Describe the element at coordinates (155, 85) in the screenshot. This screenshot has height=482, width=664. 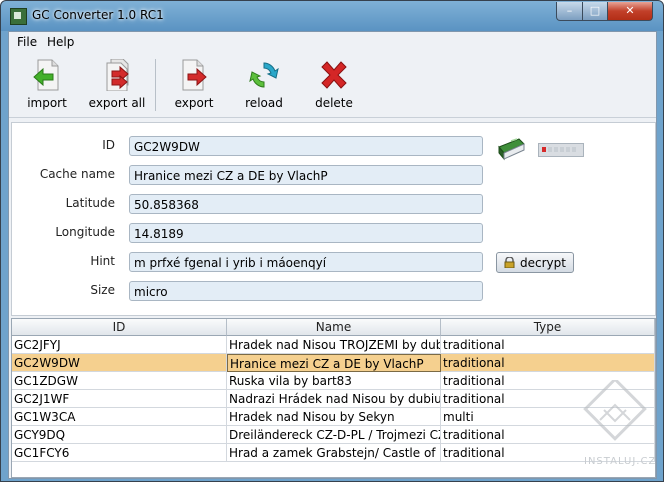
I see `toolbar-separator` at that location.